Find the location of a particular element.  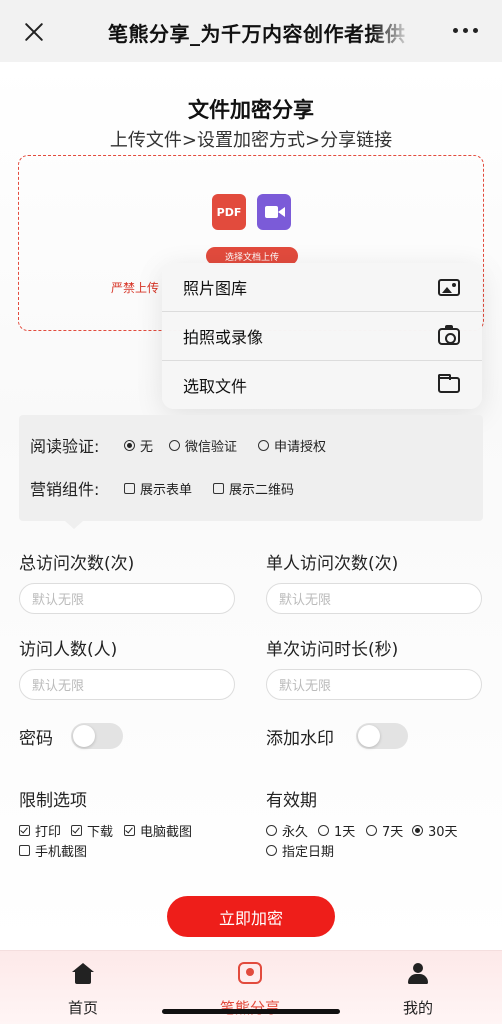

top-navigation-bar: 笔熊分享_为千万内容创作者提供 is located at coordinates (251, 31).